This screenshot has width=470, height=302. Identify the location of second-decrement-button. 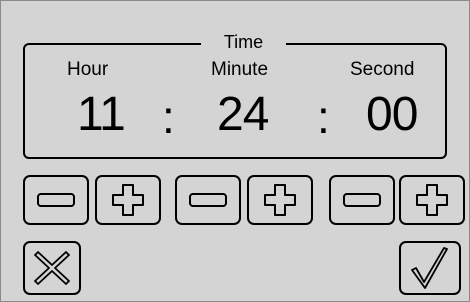
(362, 200).